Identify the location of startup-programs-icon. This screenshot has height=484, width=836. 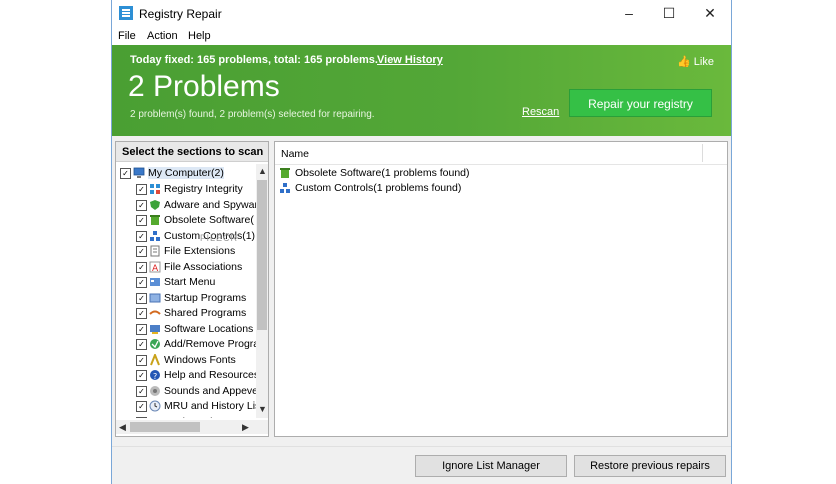
(155, 297).